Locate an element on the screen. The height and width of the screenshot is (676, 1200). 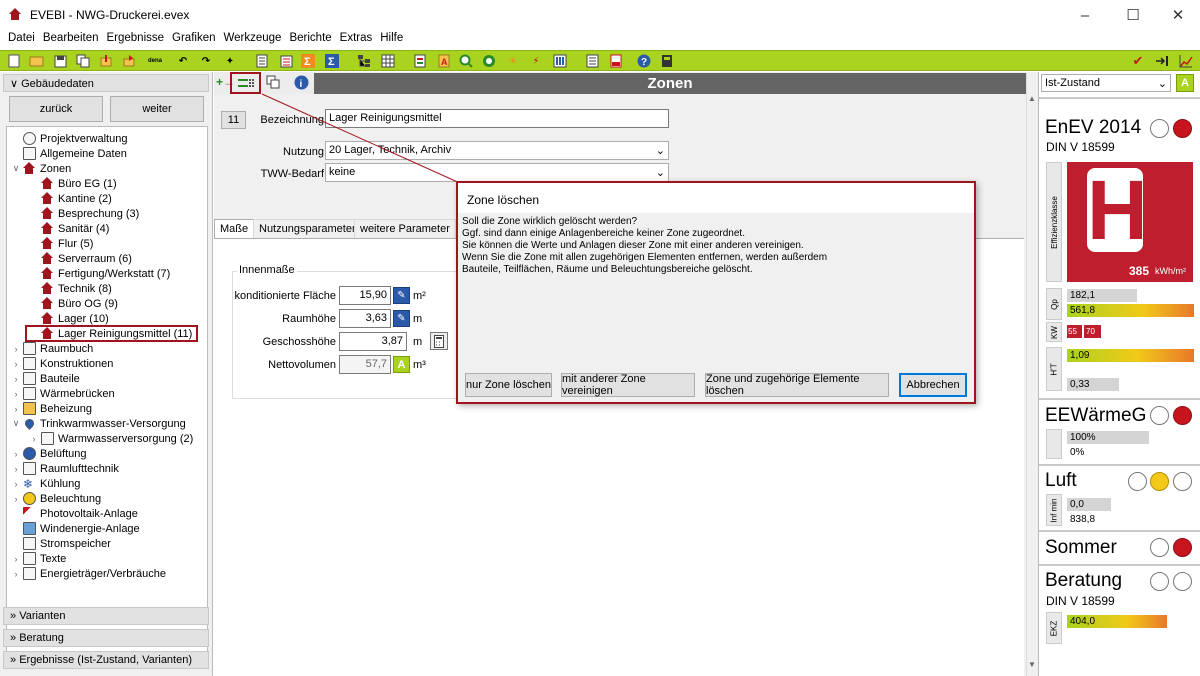
calculator-list-icon is located at coordinates (592, 61).